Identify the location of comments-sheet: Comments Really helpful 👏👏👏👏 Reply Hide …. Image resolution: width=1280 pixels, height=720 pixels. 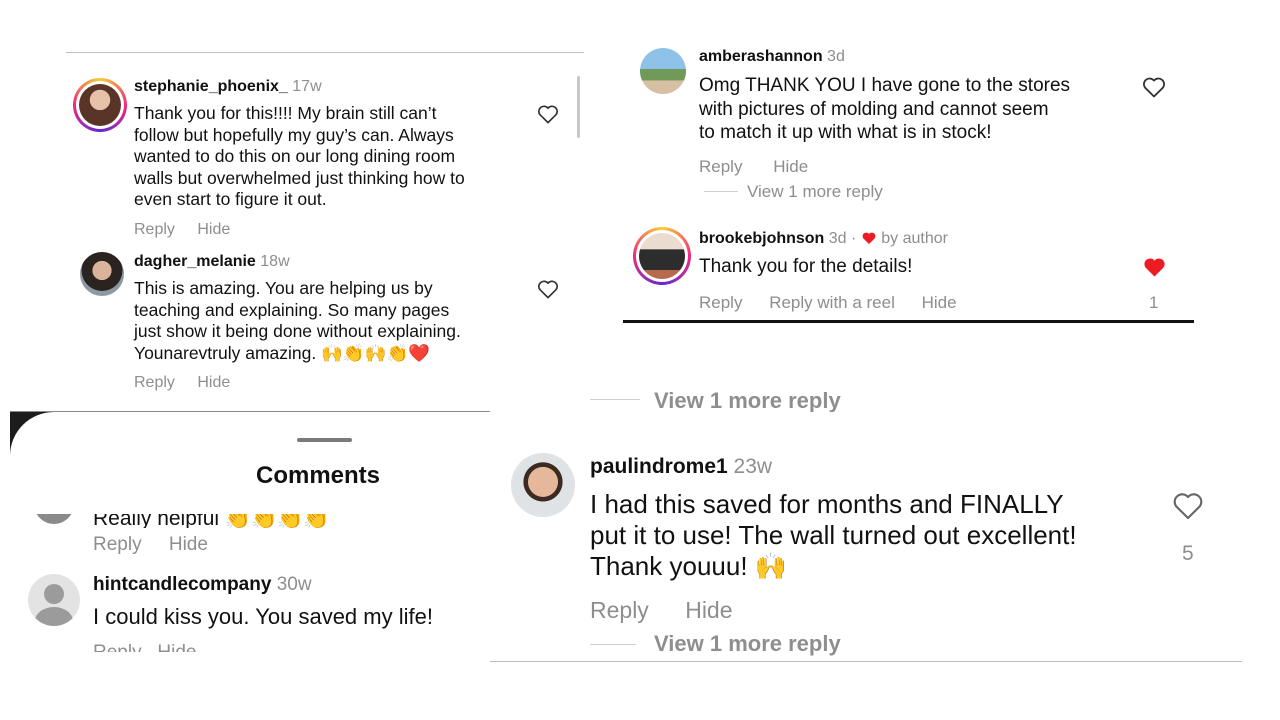
(250, 532).